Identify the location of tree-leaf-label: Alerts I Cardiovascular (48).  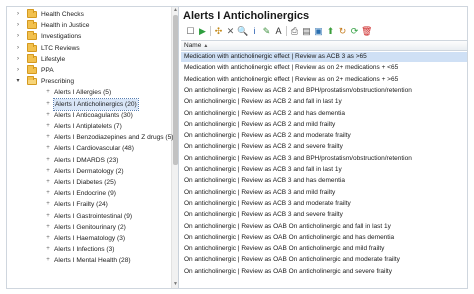
(94, 149).